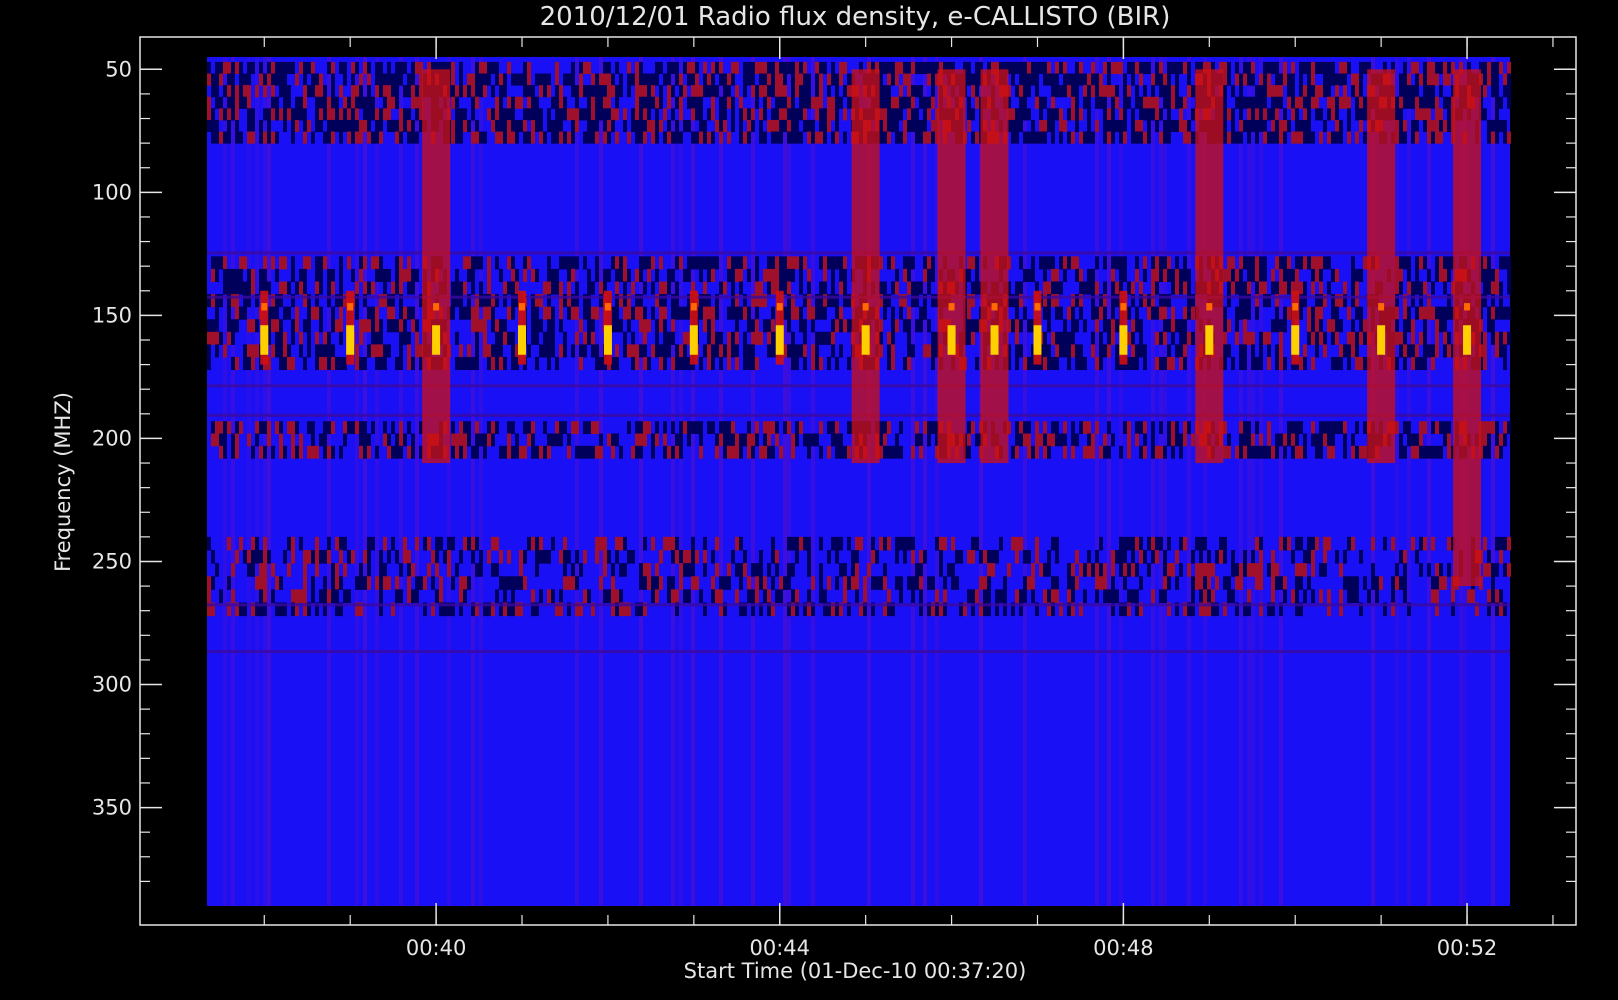 The image size is (1618, 1000). What do you see at coordinates (753, 481) in the screenshot?
I see `streak` at bounding box center [753, 481].